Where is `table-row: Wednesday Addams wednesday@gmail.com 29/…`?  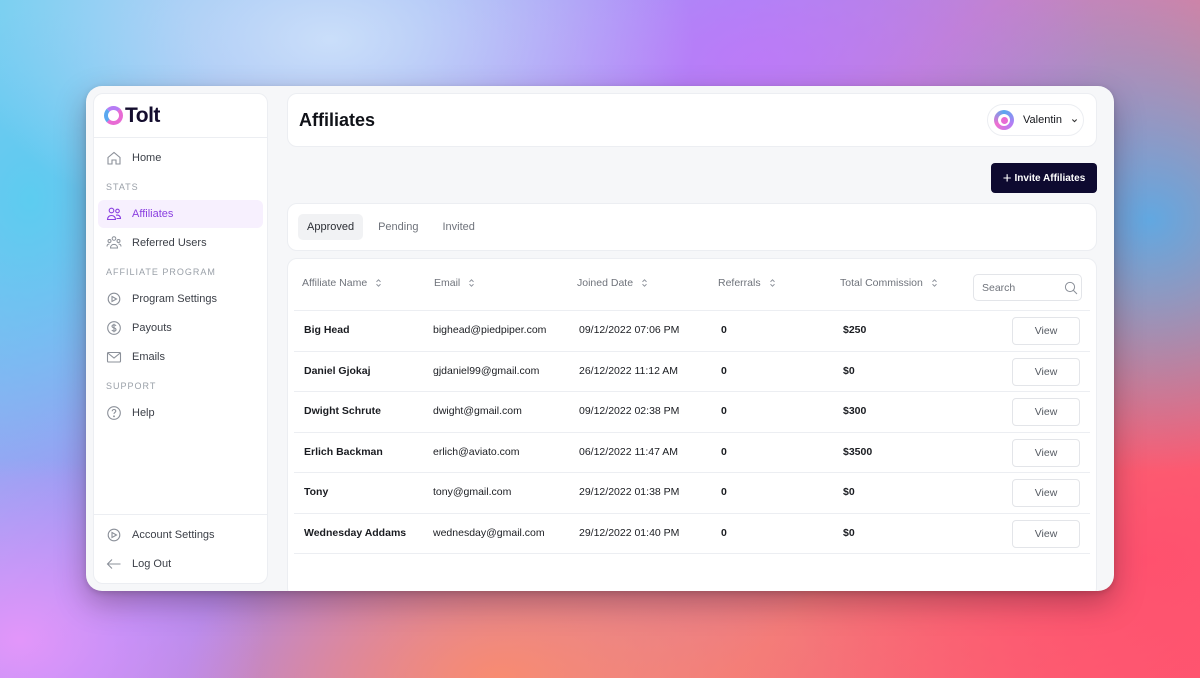 table-row: Wednesday Addams wednesday@gmail.com 29/… is located at coordinates (692, 534).